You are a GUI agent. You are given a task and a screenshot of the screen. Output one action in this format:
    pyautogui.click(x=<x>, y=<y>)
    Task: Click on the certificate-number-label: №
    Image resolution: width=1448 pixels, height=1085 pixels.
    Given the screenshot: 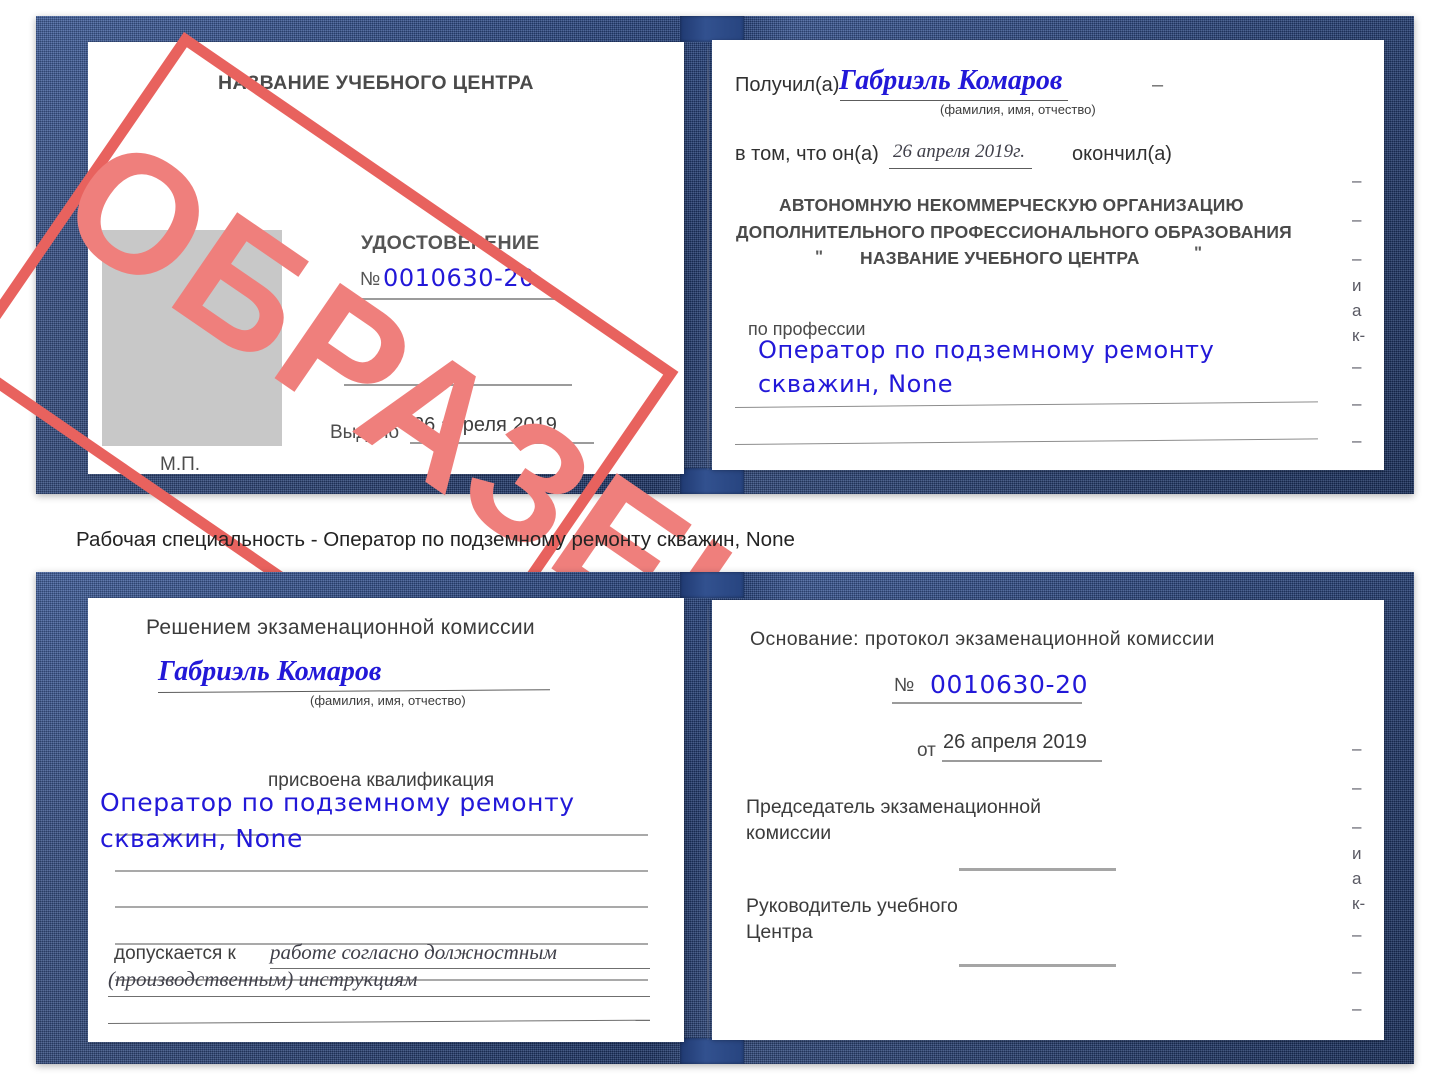 What is the action you would take?
    pyautogui.click(x=370, y=279)
    